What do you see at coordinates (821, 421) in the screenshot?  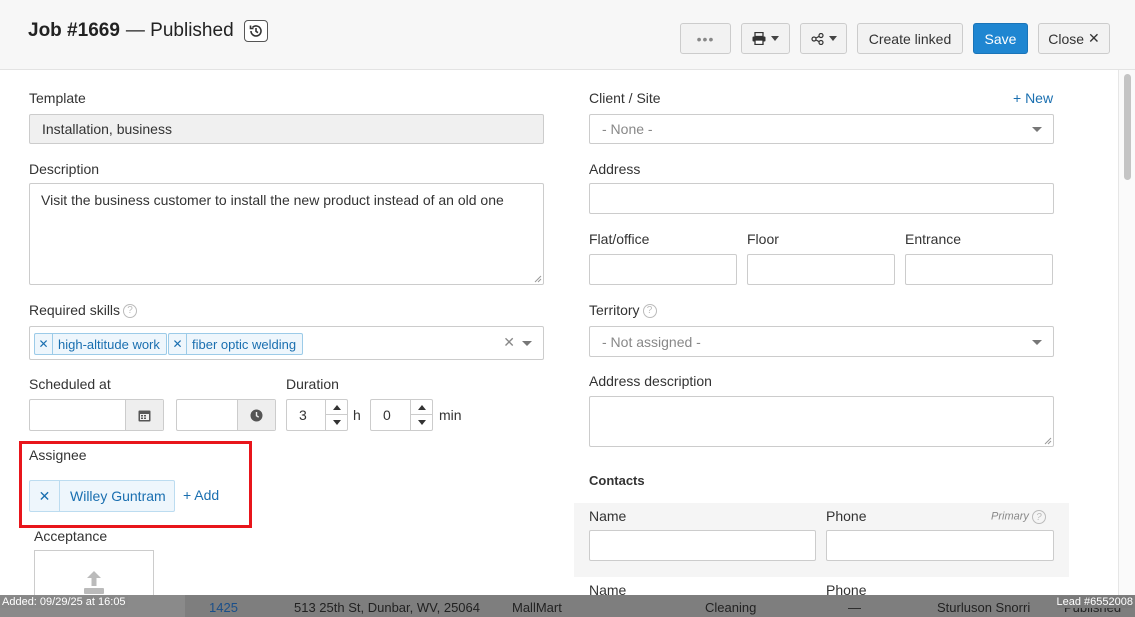 I see `address-description-textarea` at bounding box center [821, 421].